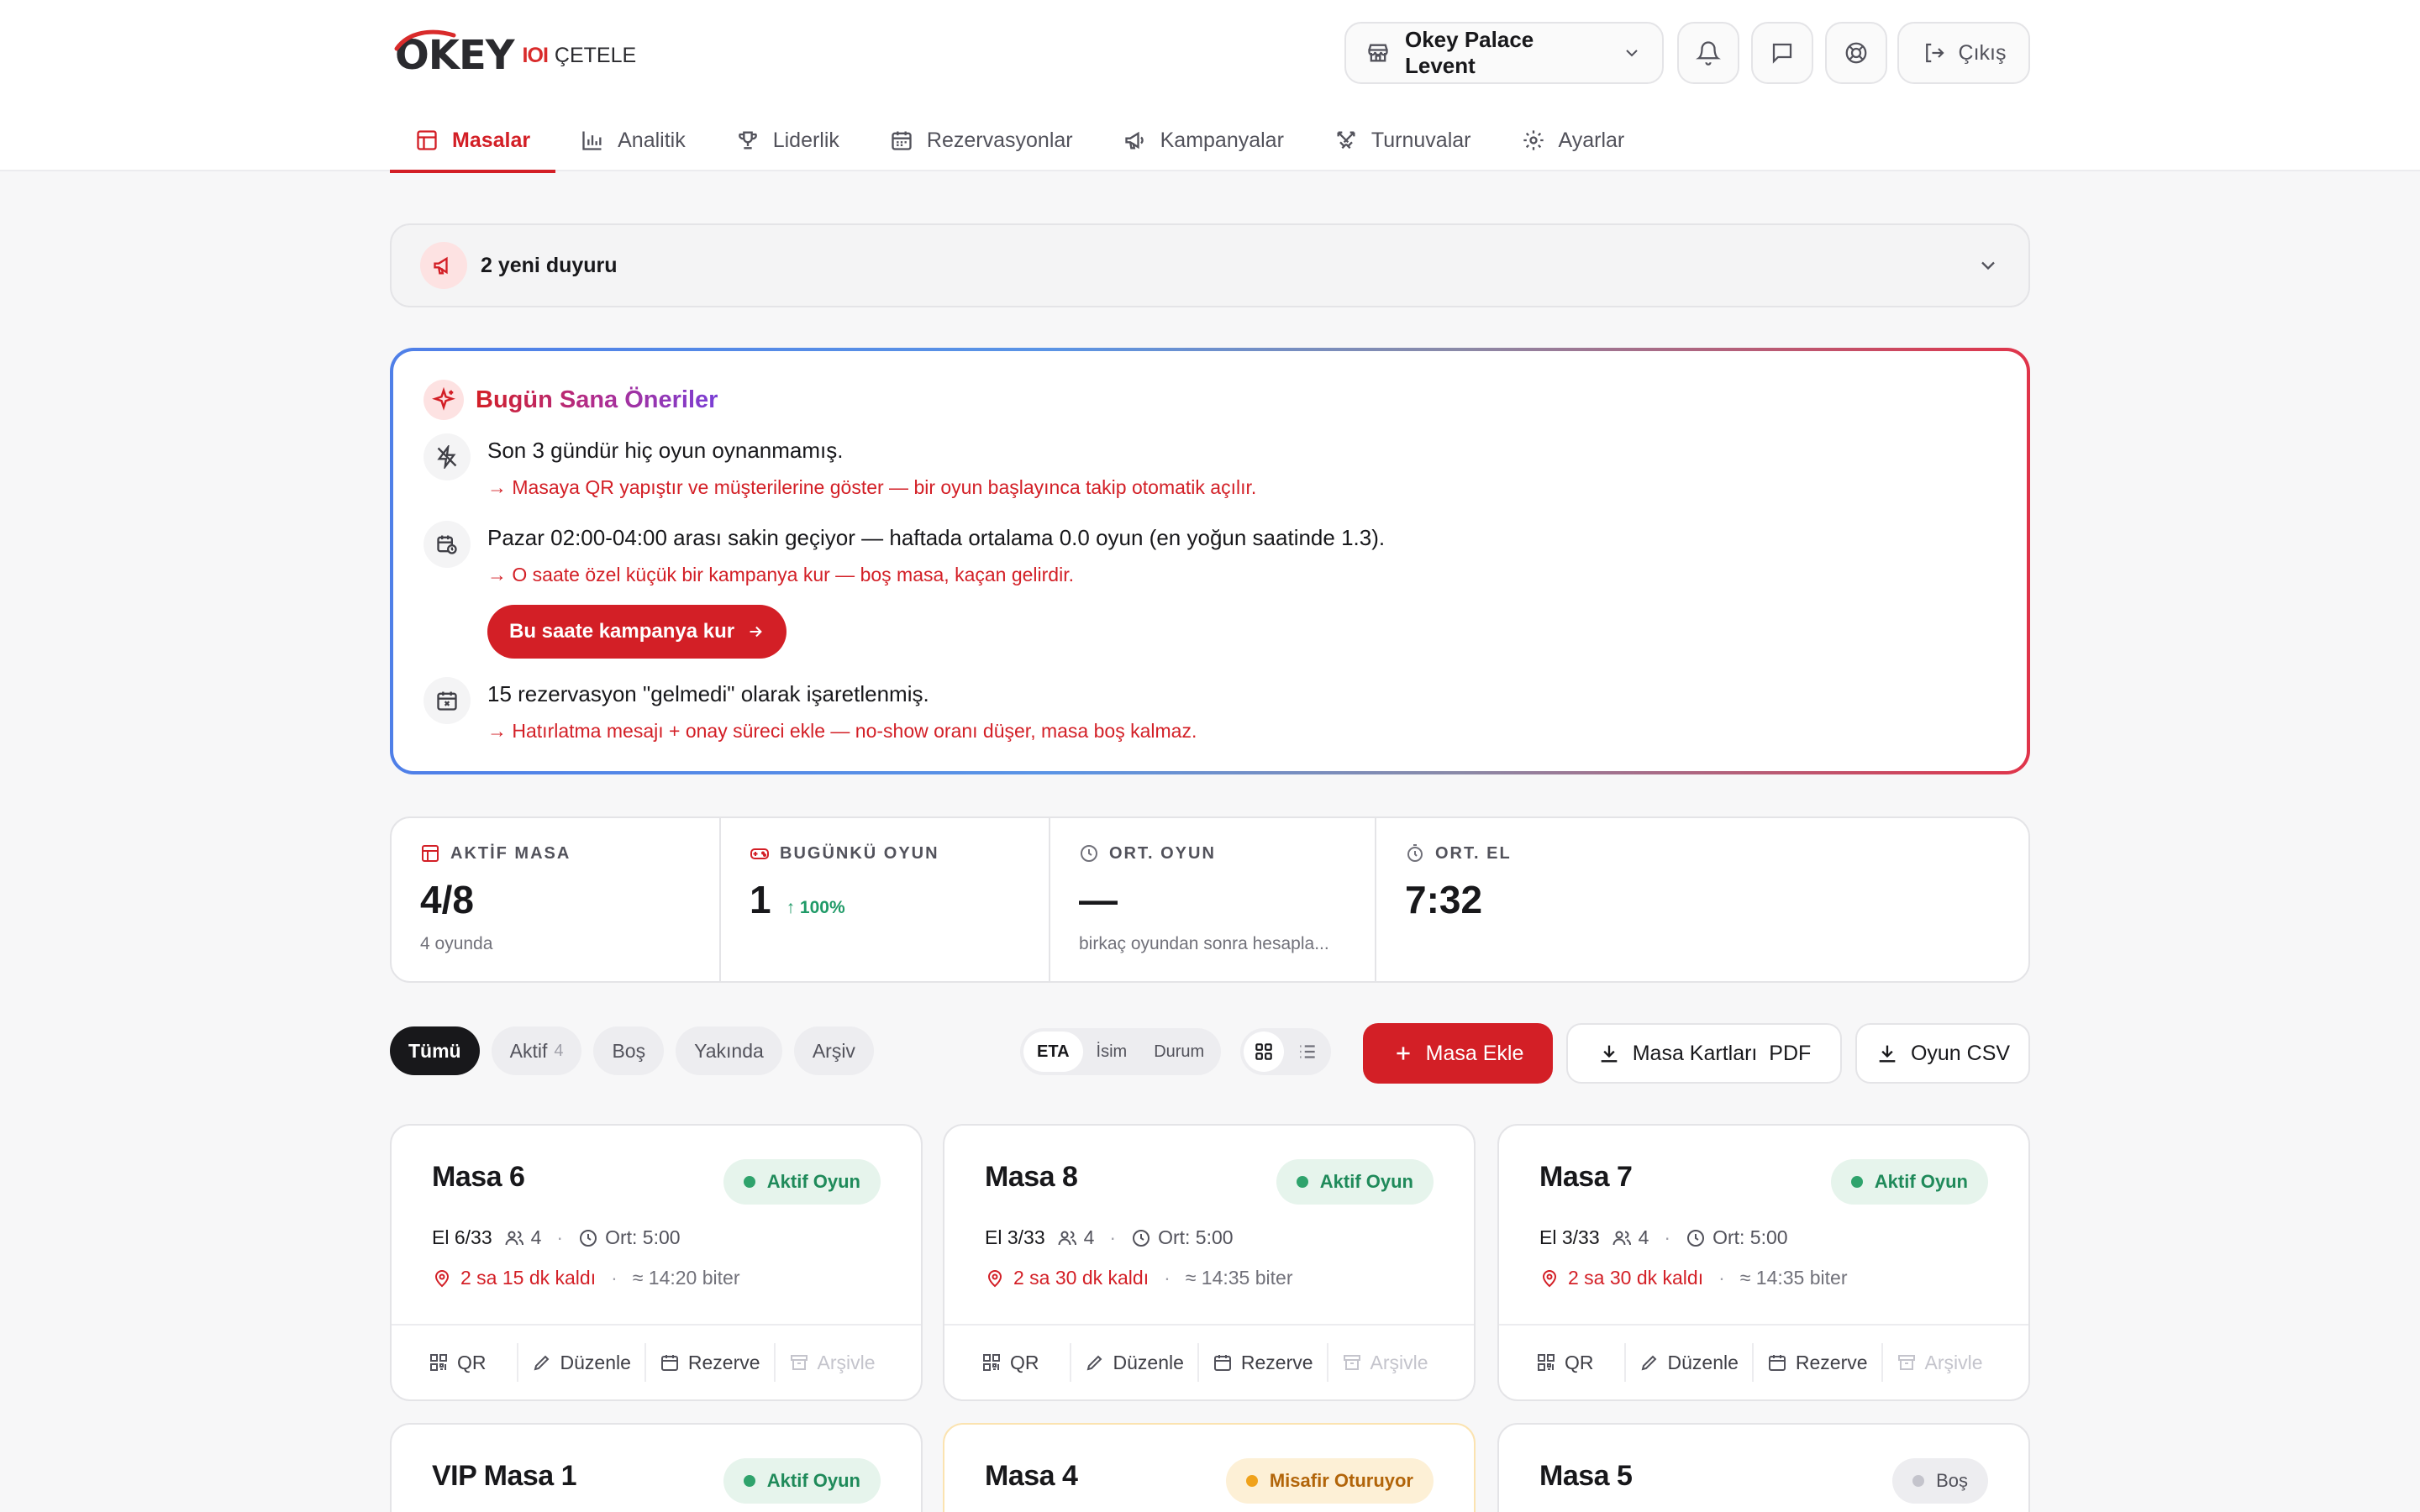 The height and width of the screenshot is (1512, 2420). What do you see at coordinates (1031, 1476) in the screenshot?
I see `table-name: Masa 4` at bounding box center [1031, 1476].